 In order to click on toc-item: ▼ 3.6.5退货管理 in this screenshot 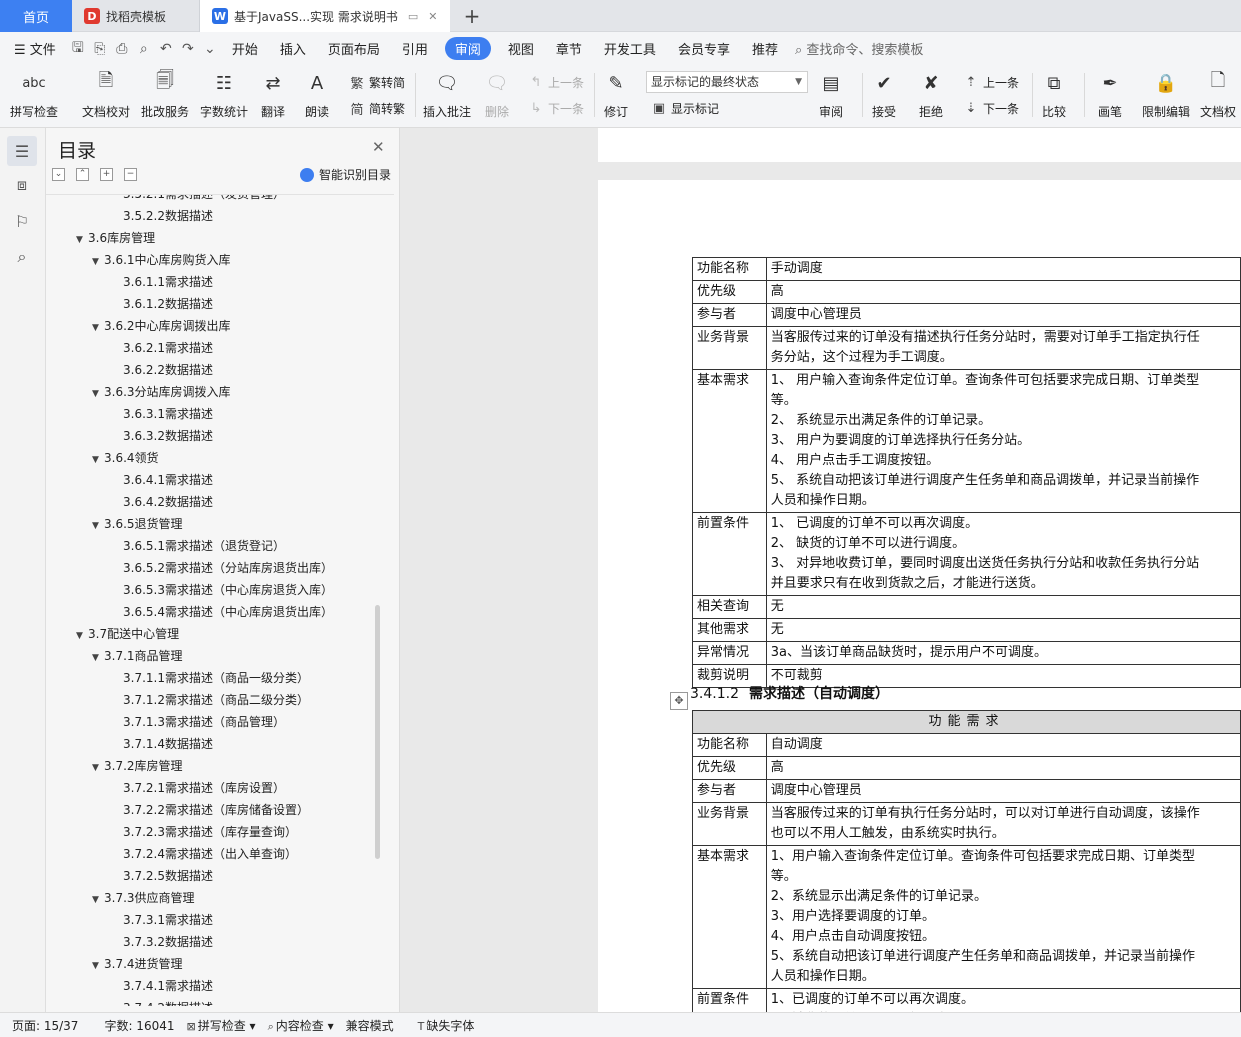, I will do `click(216, 524)`.